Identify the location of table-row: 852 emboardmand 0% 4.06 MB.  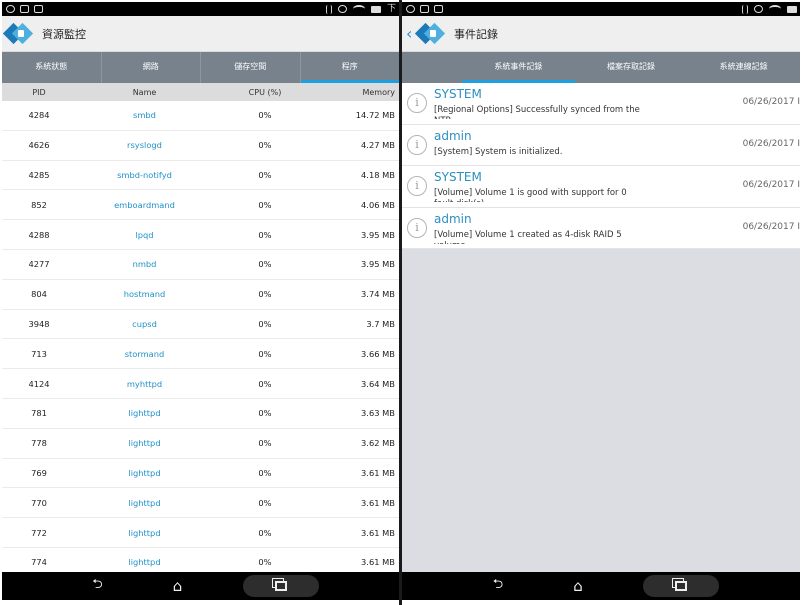
(200, 205).